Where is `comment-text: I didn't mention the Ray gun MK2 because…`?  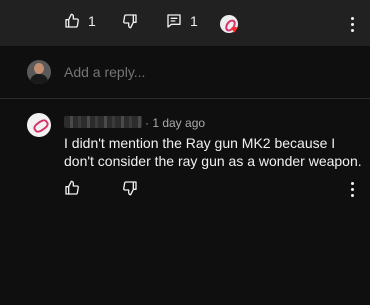 comment-text: I didn't mention the Ray gun MK2 because… is located at coordinates (213, 152).